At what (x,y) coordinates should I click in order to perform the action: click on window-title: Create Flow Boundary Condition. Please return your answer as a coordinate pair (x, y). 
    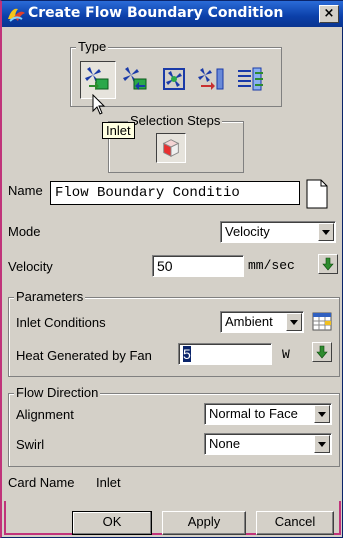
    Looking at the image, I should click on (156, 13).